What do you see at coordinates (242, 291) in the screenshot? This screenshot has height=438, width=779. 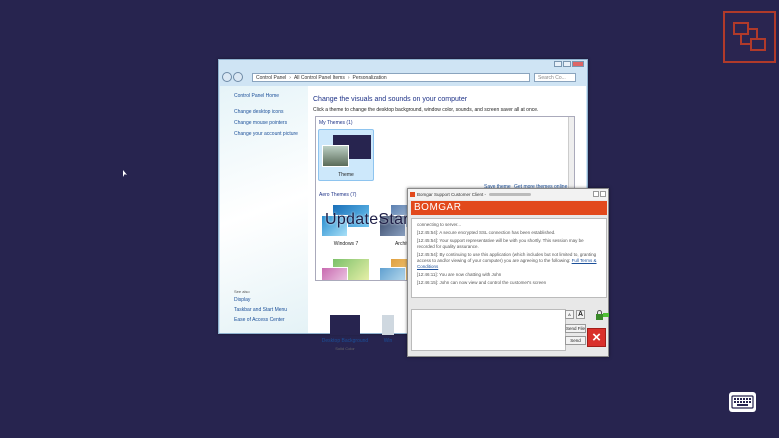 I see `see-also-label: See also` at bounding box center [242, 291].